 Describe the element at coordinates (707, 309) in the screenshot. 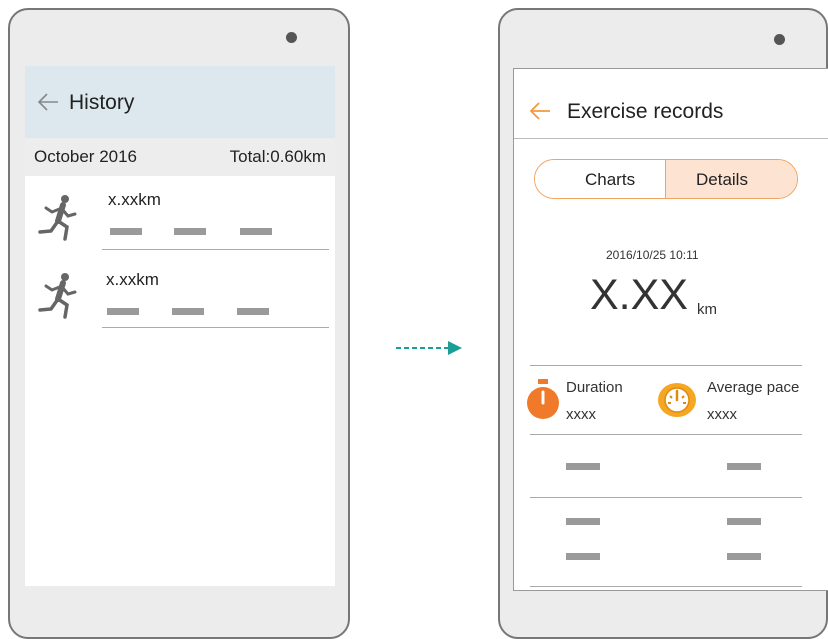

I see `distance-unit: km` at that location.